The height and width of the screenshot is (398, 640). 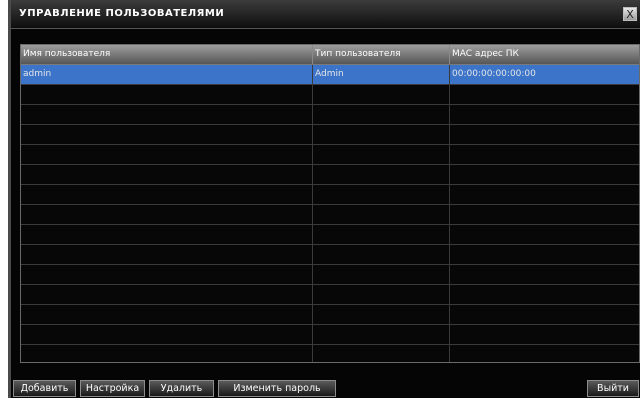 I want to click on cell-user-type: Admin, so click(x=381, y=74).